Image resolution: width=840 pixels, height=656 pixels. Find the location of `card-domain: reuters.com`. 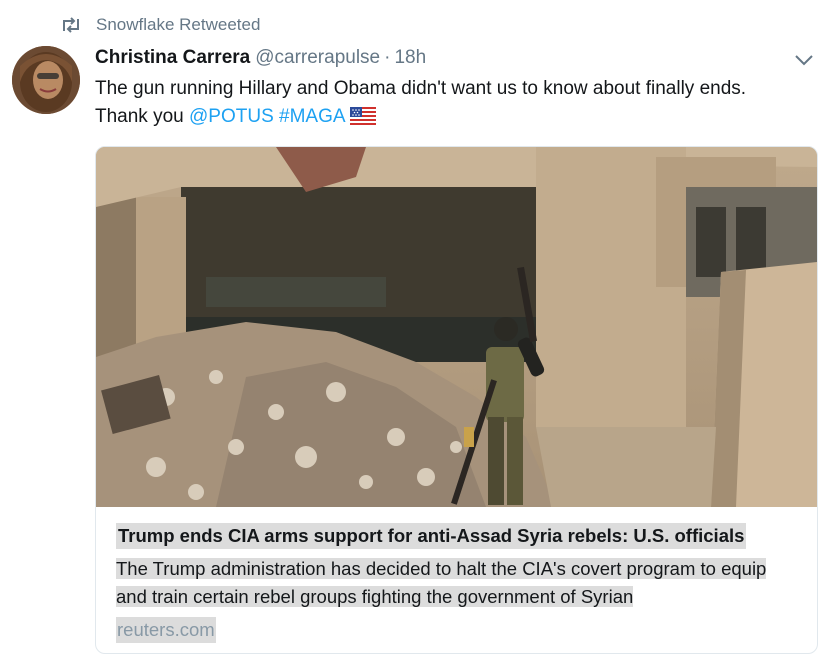

card-domain: reuters.com is located at coordinates (166, 630).